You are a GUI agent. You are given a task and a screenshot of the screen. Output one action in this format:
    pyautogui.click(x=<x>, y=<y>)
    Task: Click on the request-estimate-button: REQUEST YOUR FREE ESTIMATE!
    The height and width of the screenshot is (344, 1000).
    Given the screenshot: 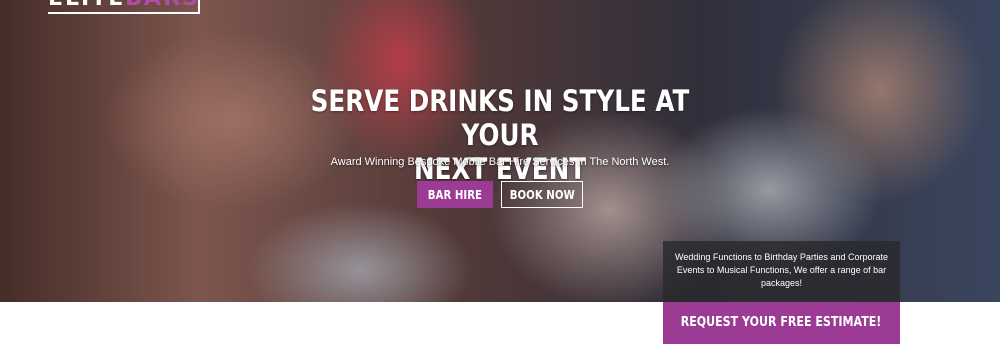 What is the action you would take?
    pyautogui.click(x=781, y=323)
    